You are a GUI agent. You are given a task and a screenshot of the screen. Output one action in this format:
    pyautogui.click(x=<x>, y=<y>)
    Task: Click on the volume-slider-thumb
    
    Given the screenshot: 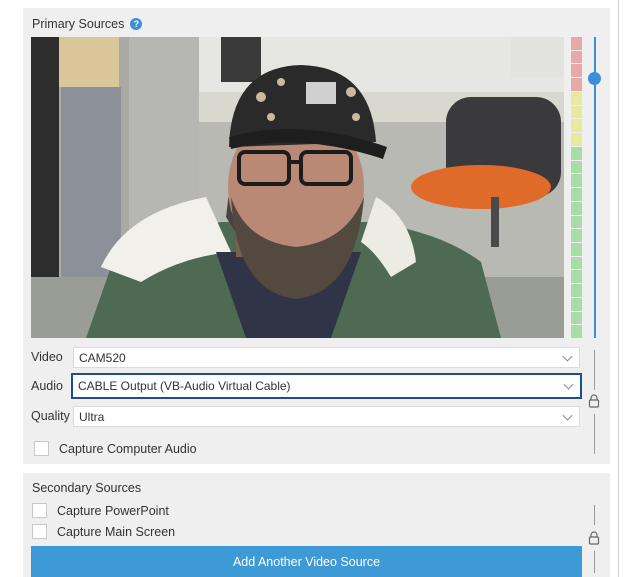 What is the action you would take?
    pyautogui.click(x=594, y=78)
    